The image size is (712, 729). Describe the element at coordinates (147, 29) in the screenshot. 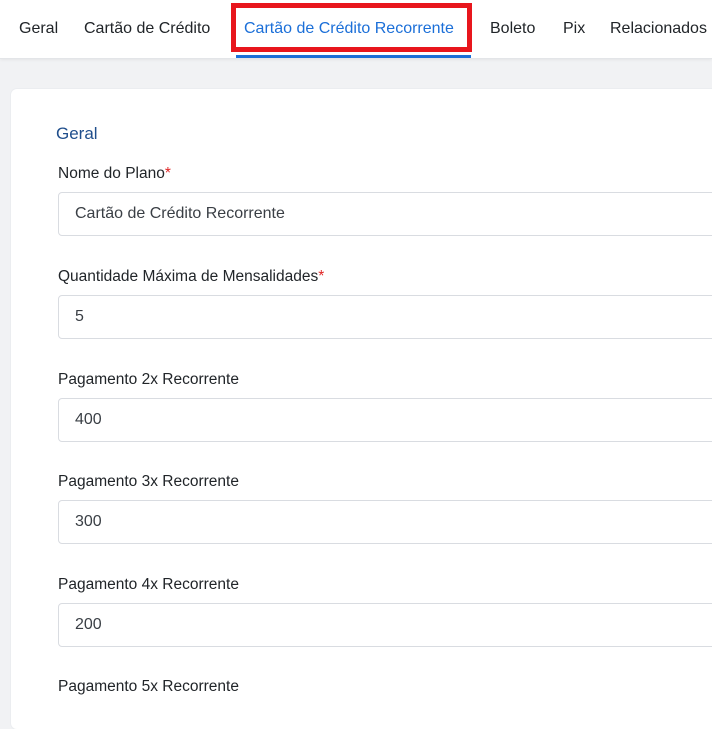

I see `tab-cartao-de-credito: Cartão de Crédito` at that location.